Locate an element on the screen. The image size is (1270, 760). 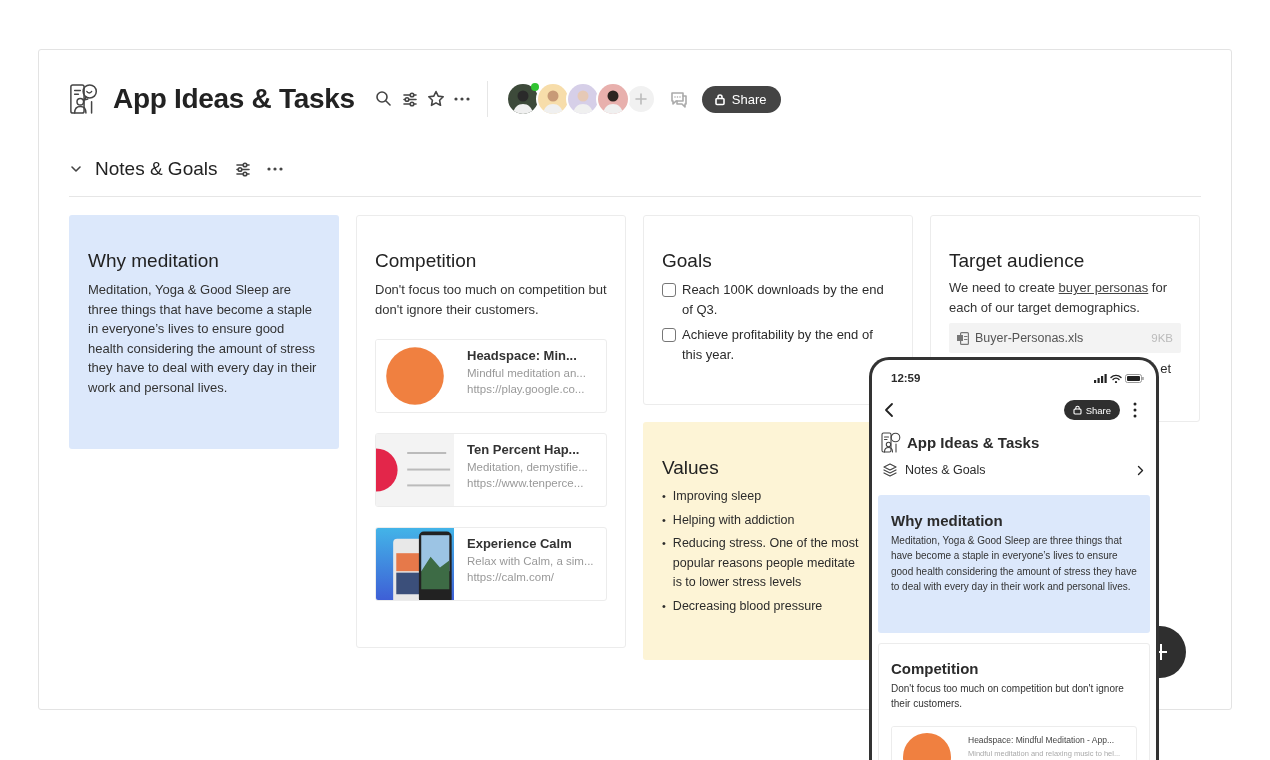
card-title: Goals is located at coordinates (687, 261).